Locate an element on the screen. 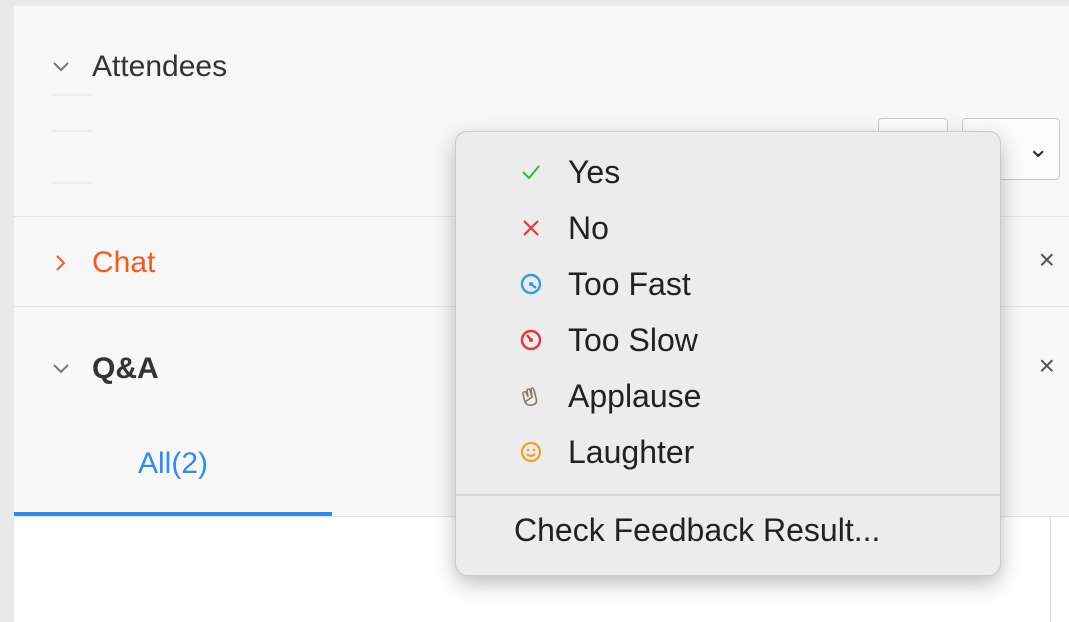  qa-close-icon: × is located at coordinates (1047, 366).